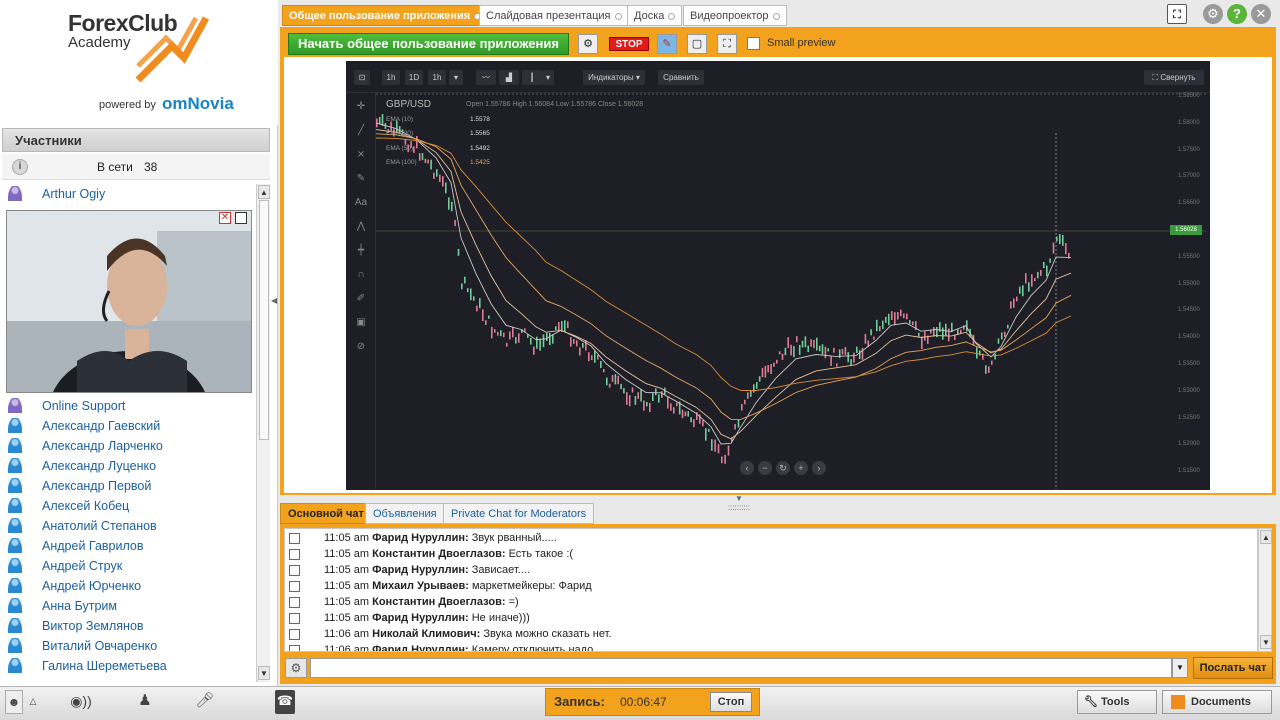 The width and height of the screenshot is (1280, 720). I want to click on tab-2: Доска, so click(655, 15).